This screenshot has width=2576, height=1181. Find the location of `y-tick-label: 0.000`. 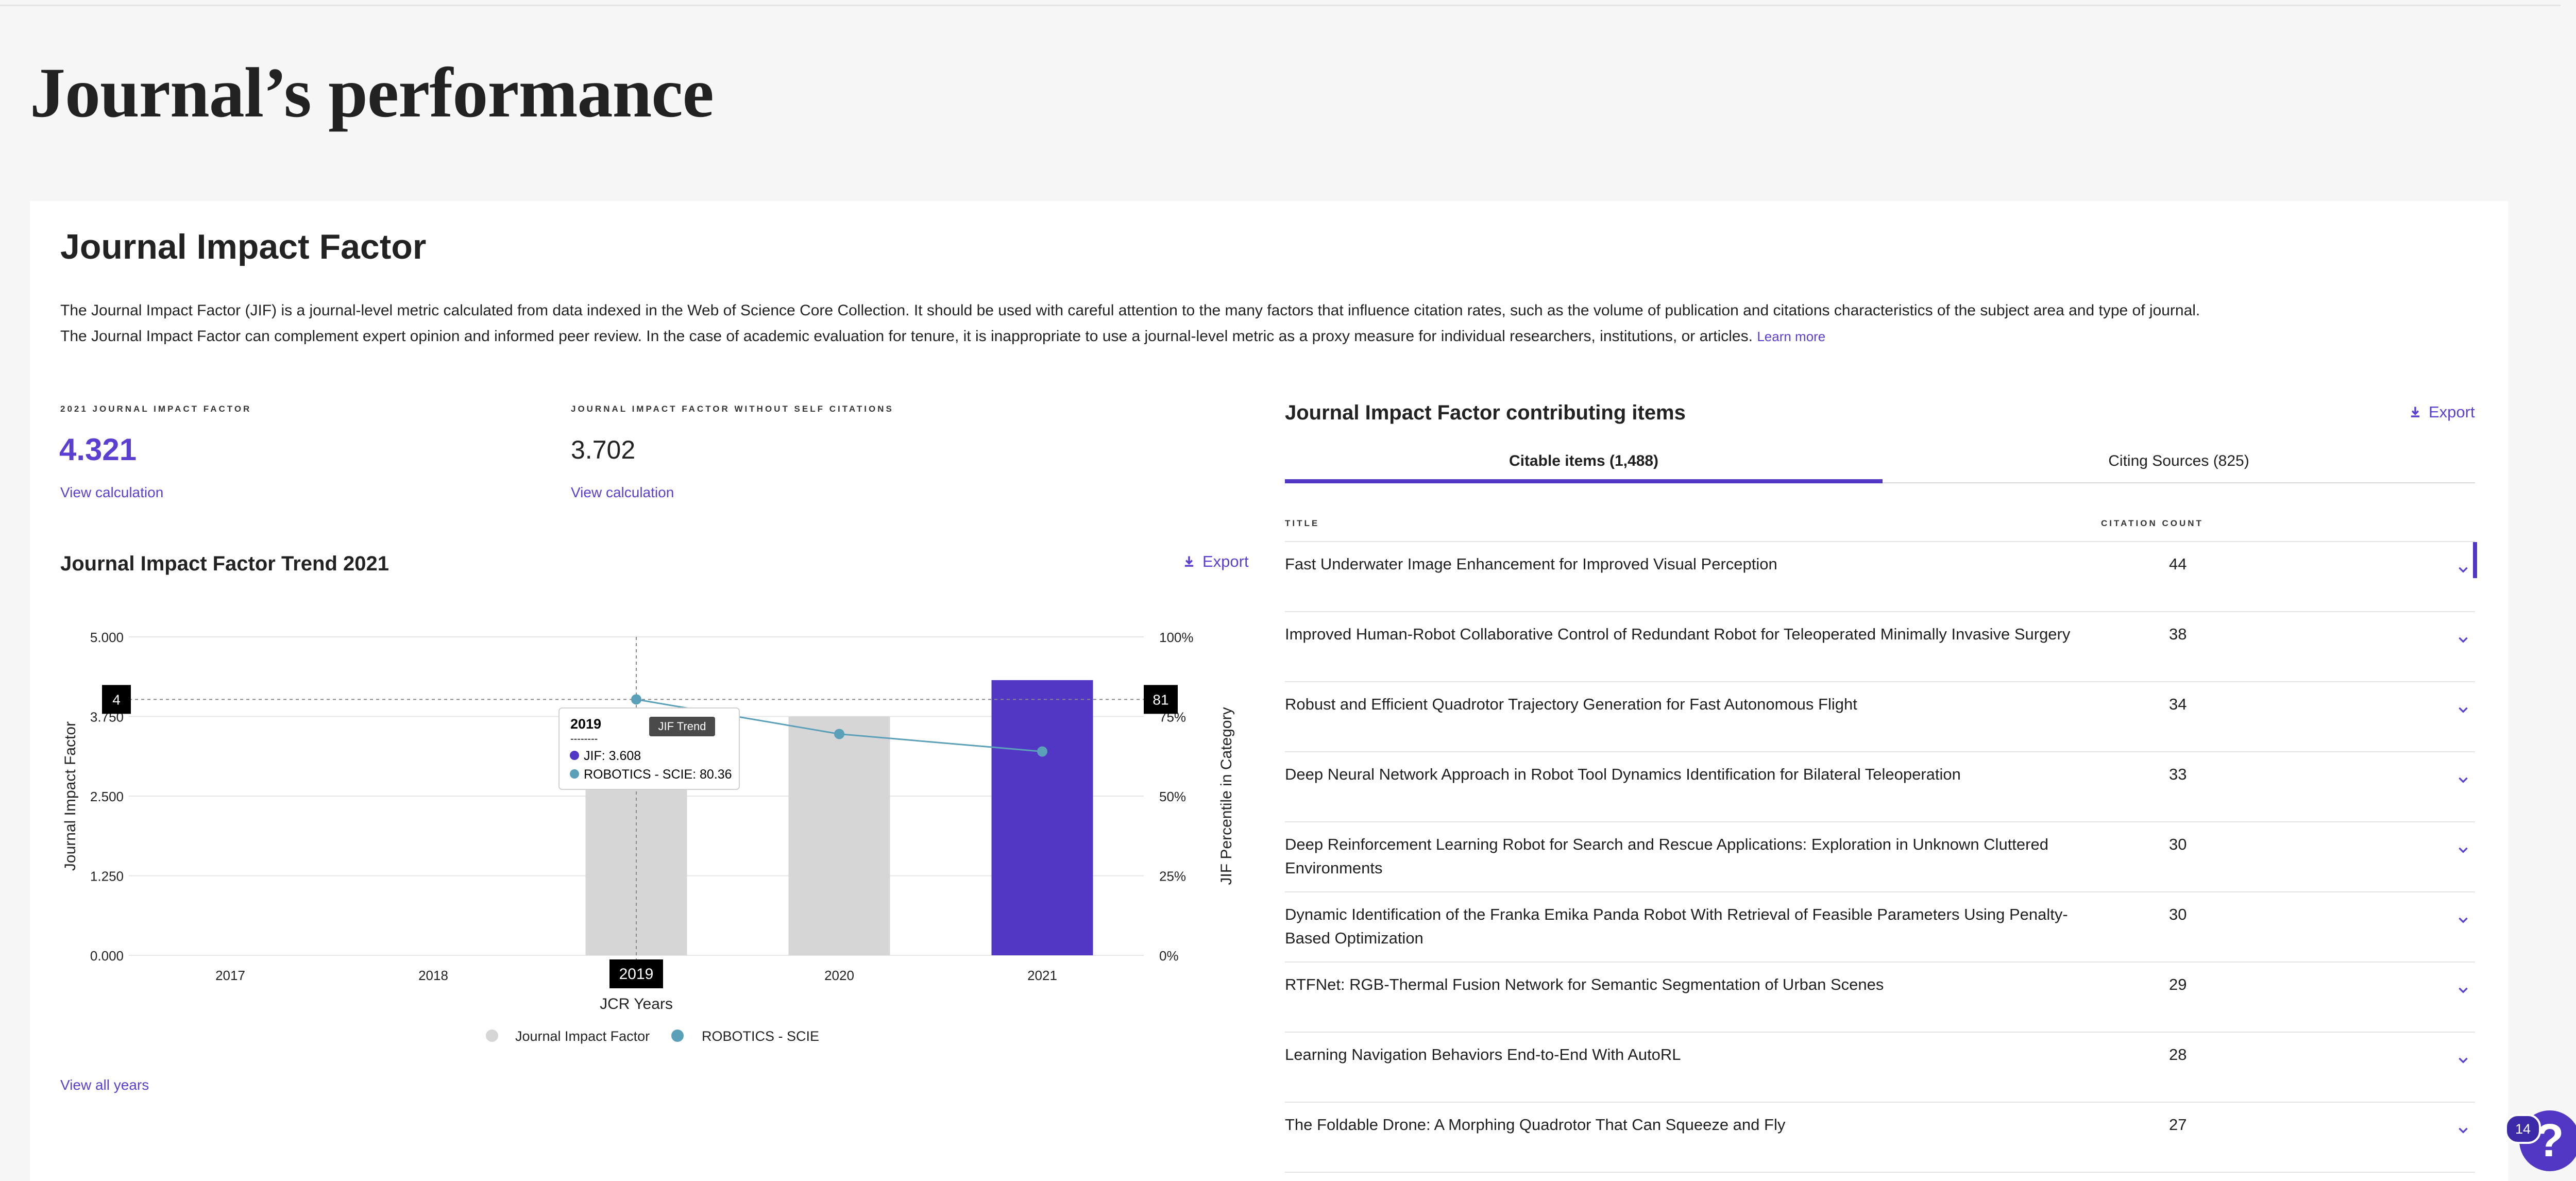

y-tick-label: 0.000 is located at coordinates (107, 956).